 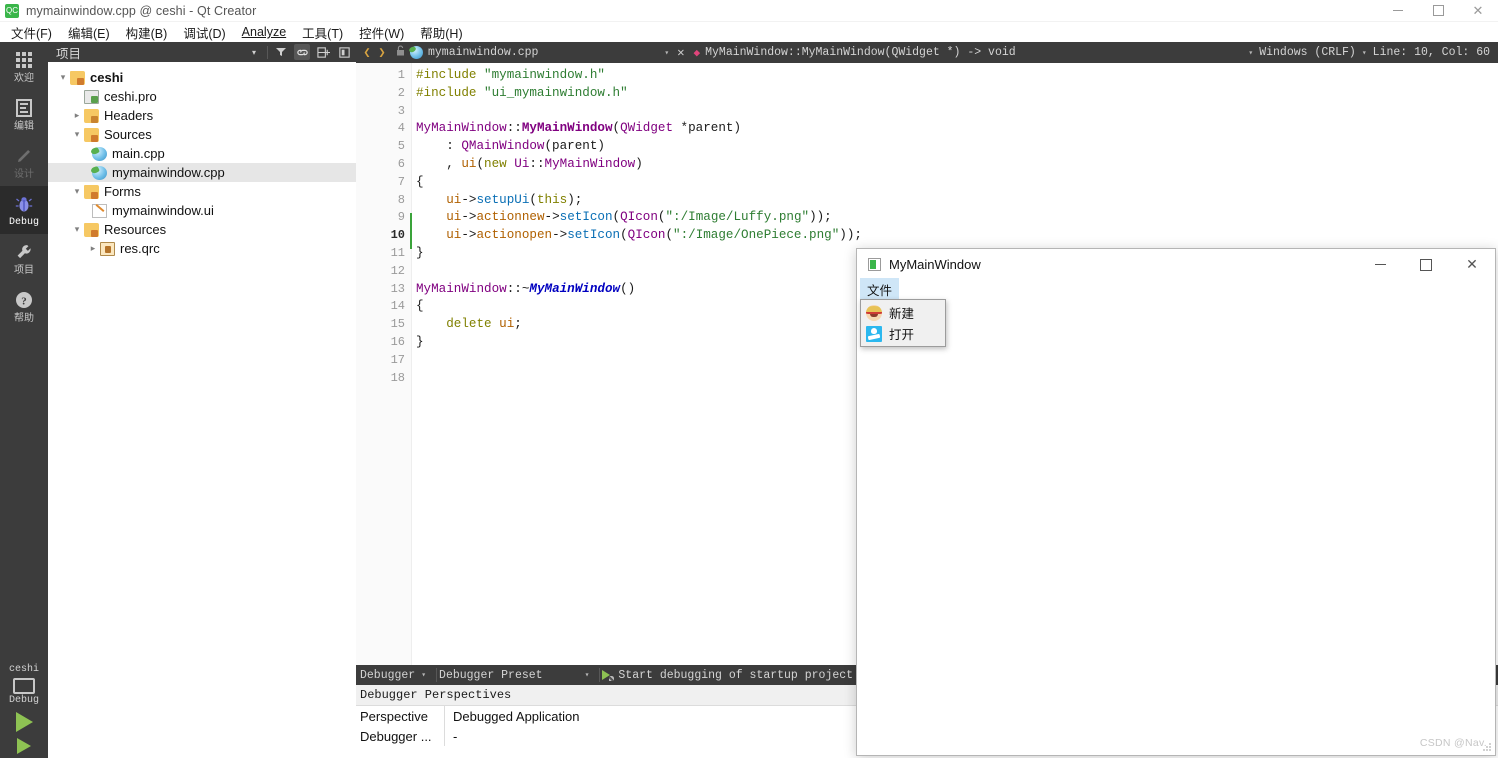 What do you see at coordinates (202, 229) in the screenshot?
I see `tree-item-resources: ▾ Resources` at bounding box center [202, 229].